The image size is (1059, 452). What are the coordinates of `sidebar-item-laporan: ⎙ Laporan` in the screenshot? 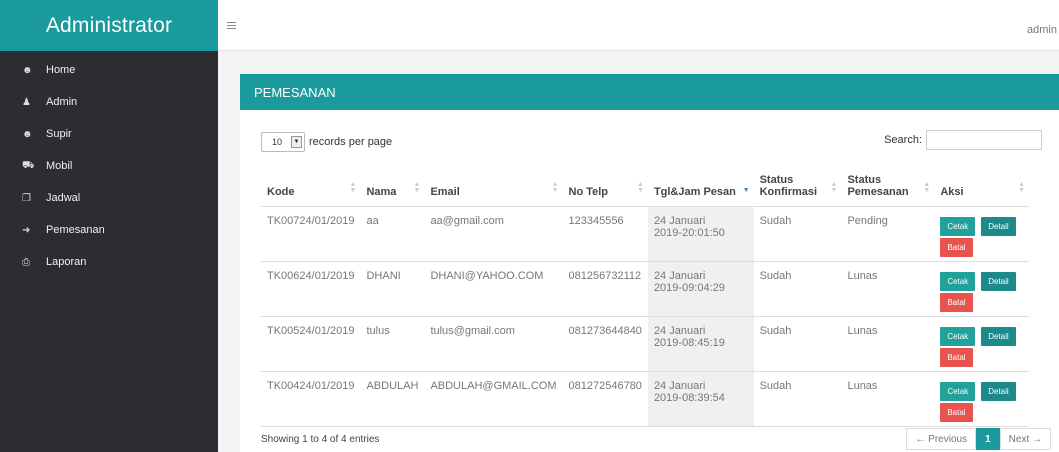 It's located at (109, 262).